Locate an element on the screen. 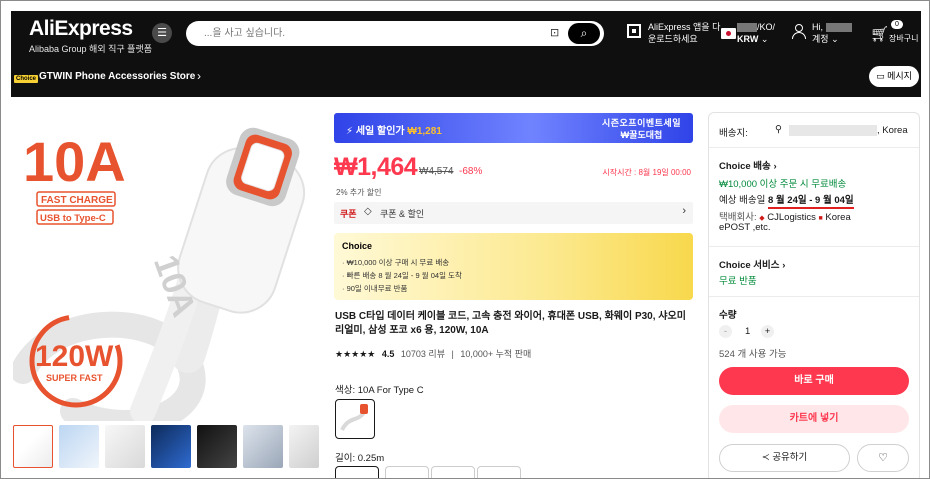  redacted-username is located at coordinates (838, 28).